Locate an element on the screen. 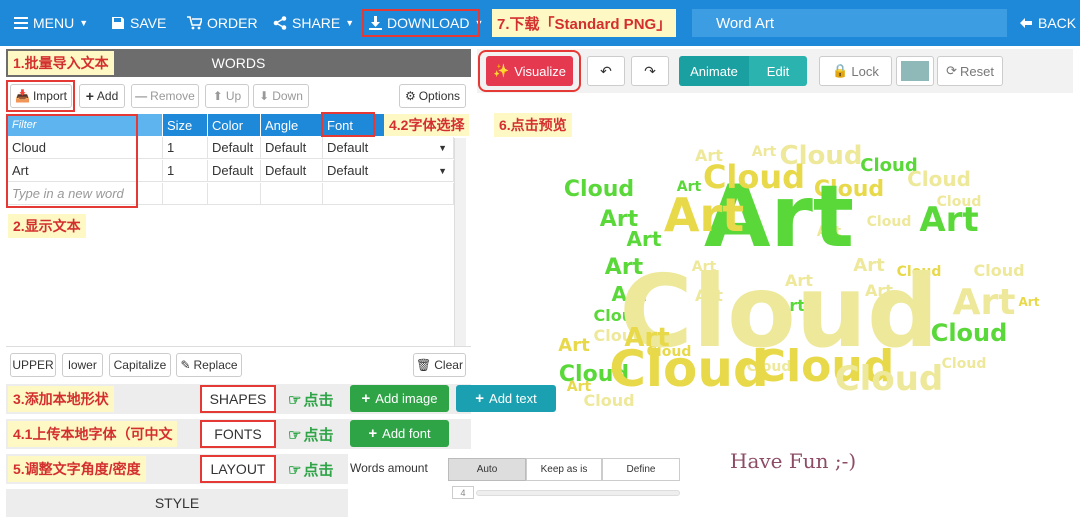 This screenshot has height=526, width=1080. add-image-button: + Add image is located at coordinates (399, 398).